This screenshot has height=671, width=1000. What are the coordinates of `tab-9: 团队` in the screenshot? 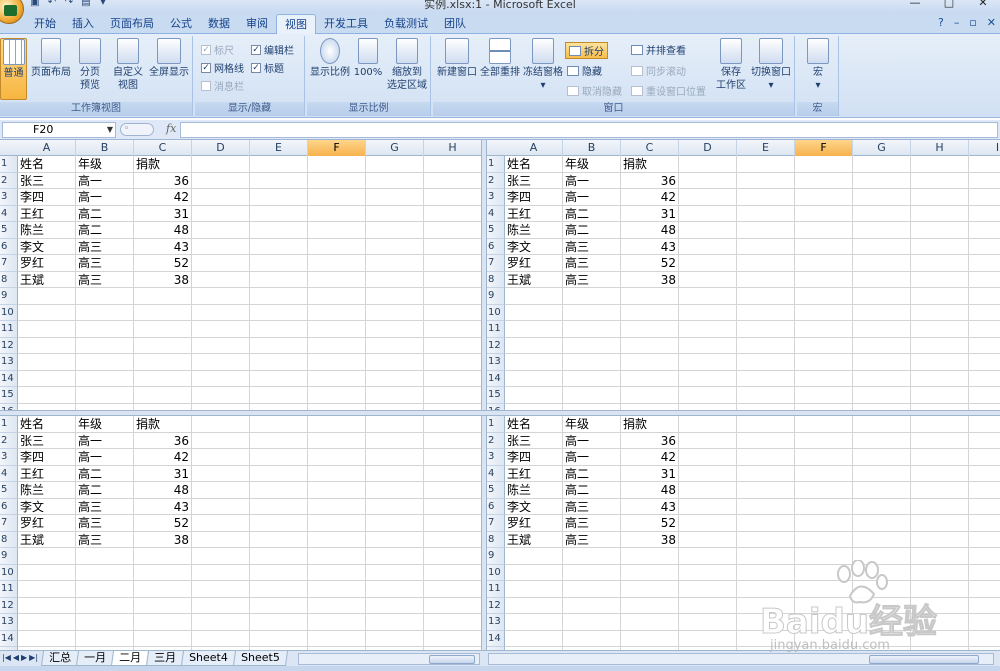 It's located at (455, 24).